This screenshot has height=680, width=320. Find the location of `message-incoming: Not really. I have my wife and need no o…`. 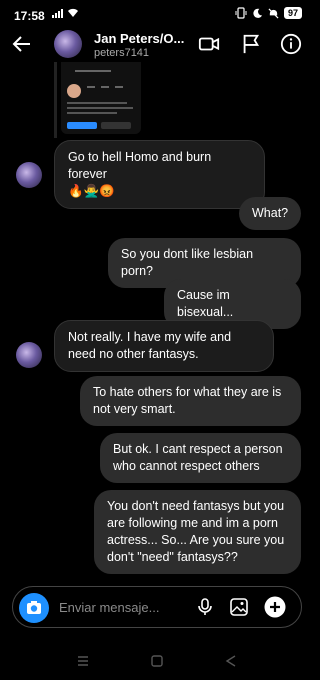

message-incoming: Not really. I have my wife and need no o… is located at coordinates (164, 346).